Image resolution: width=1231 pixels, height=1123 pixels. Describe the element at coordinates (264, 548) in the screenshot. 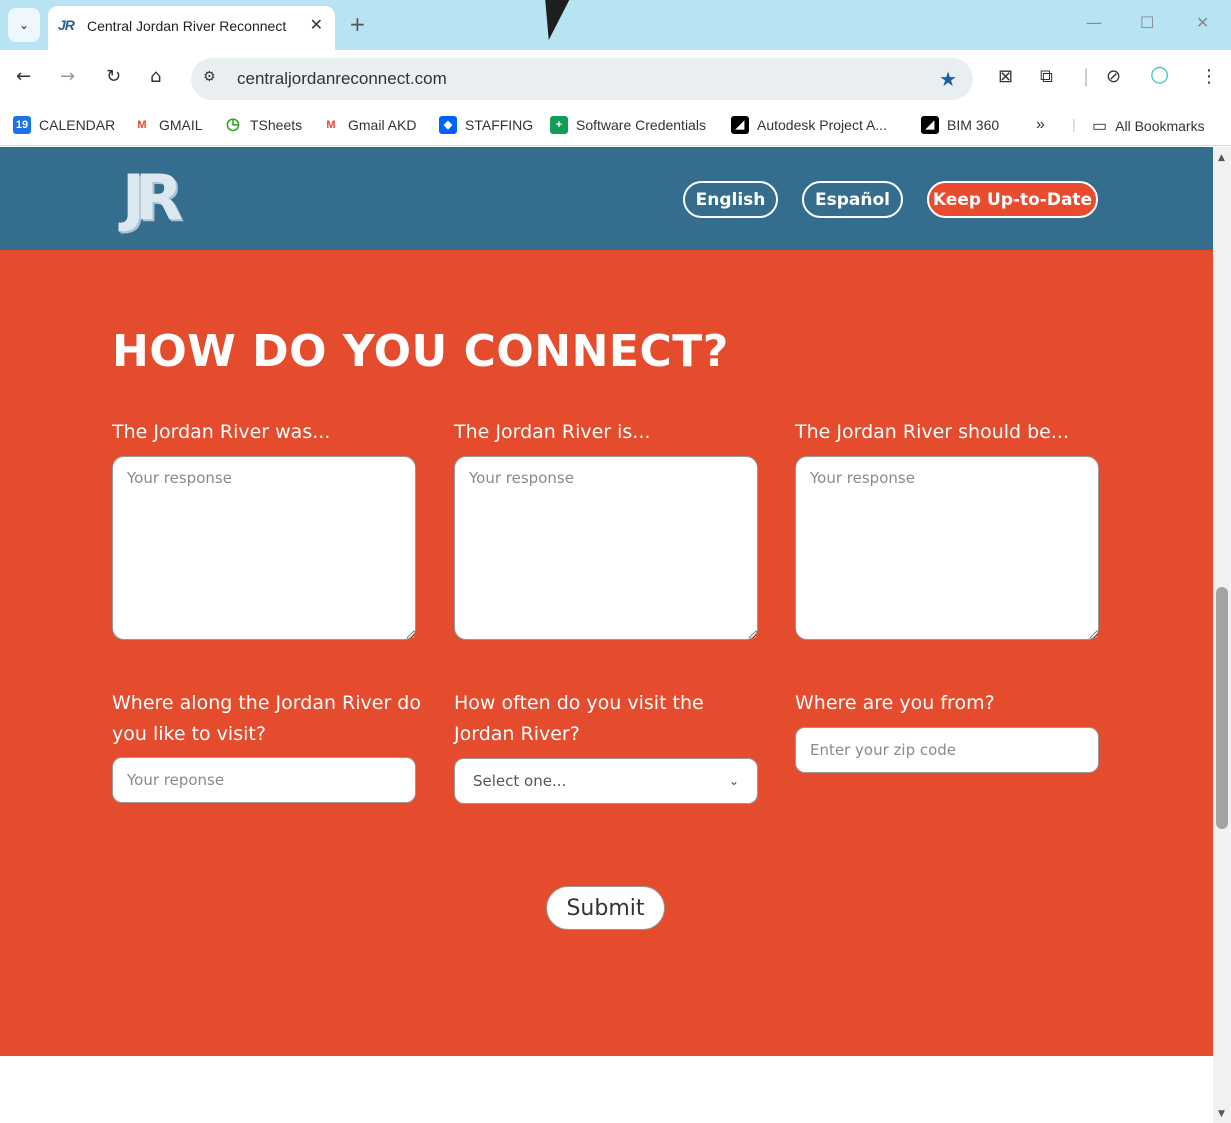

I see `was-textarea` at that location.